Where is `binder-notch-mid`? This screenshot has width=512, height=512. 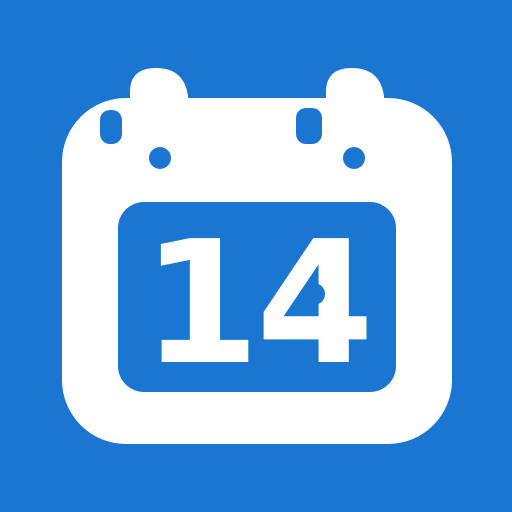
binder-notch-mid is located at coordinates (309, 126).